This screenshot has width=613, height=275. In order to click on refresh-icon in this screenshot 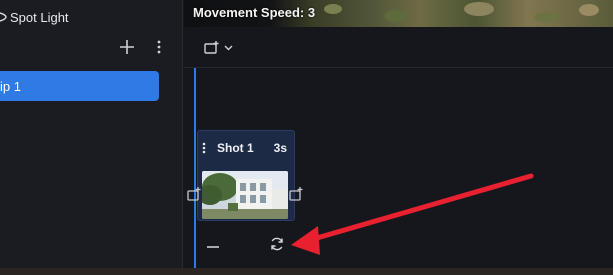, I will do `click(277, 244)`.